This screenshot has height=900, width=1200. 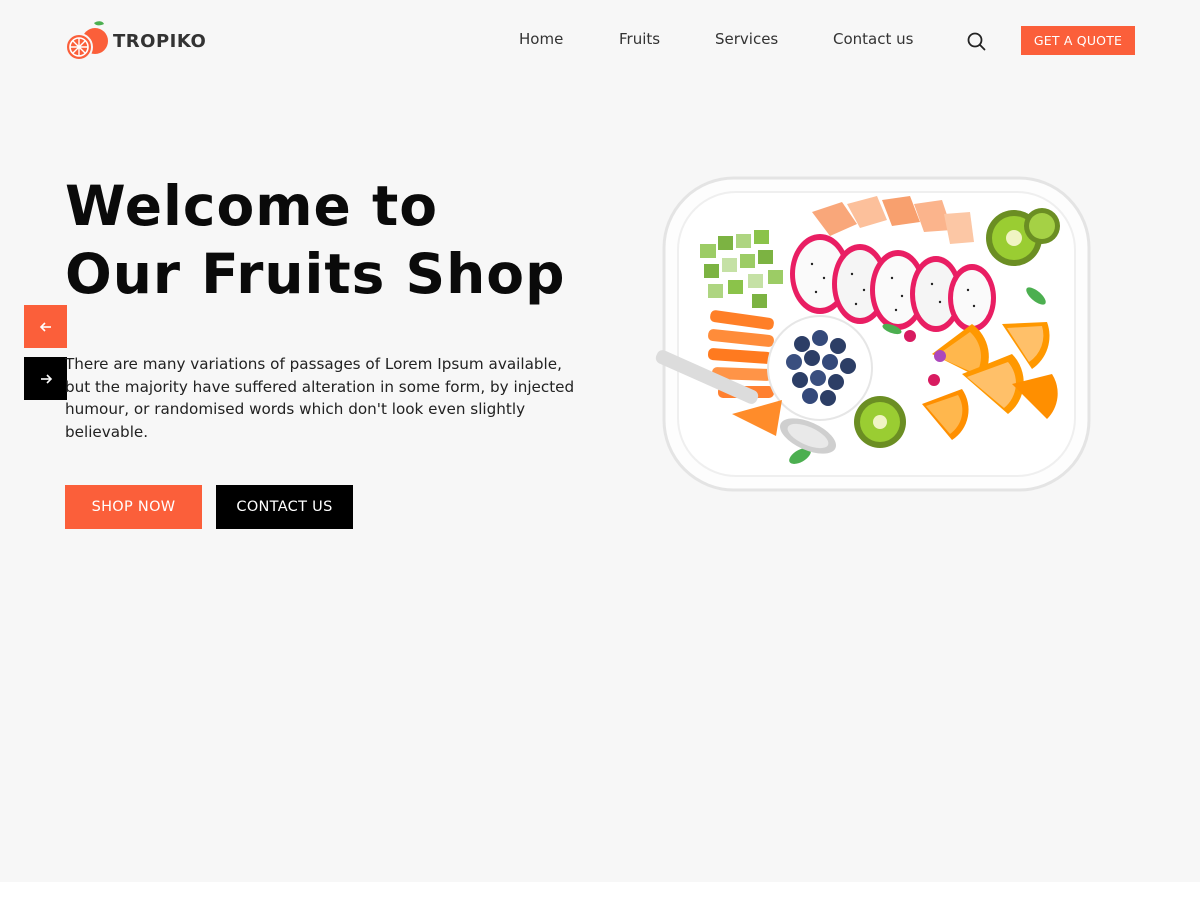 What do you see at coordinates (1078, 40) in the screenshot?
I see `get-a-quote-button: GET A QUOTE` at bounding box center [1078, 40].